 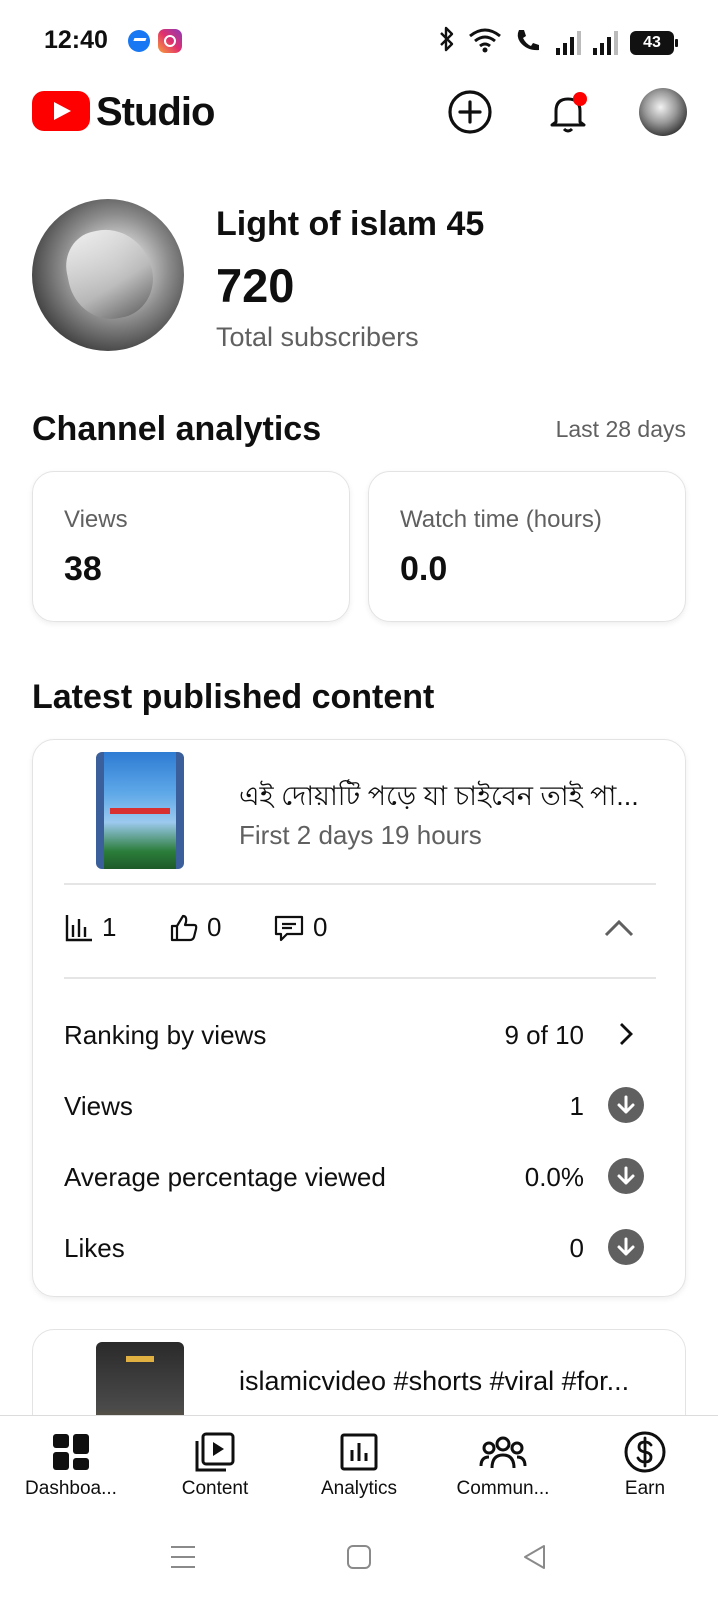 I want to click on stat-value: 0.0, so click(x=424, y=569).